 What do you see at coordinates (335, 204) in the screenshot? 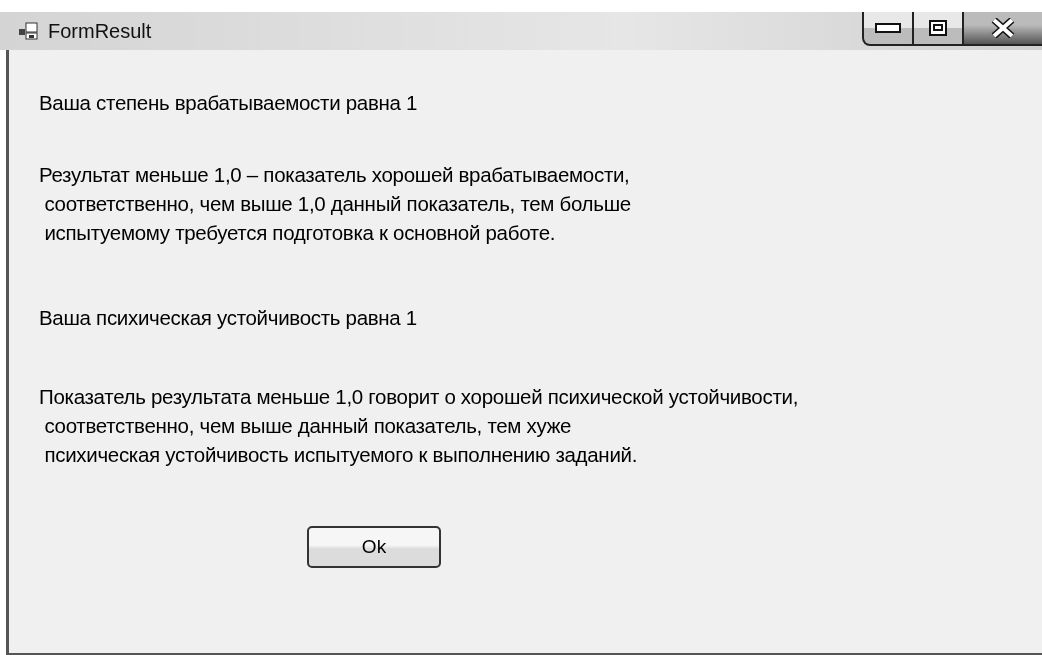
I see `message-text: Результат меньше 1,0 – показатель хорошей врабатываемости, соответственно, чем выше 1,0 данный показатель, тем больше испытуемому требуется подготовка к основной работе.` at bounding box center [335, 204].